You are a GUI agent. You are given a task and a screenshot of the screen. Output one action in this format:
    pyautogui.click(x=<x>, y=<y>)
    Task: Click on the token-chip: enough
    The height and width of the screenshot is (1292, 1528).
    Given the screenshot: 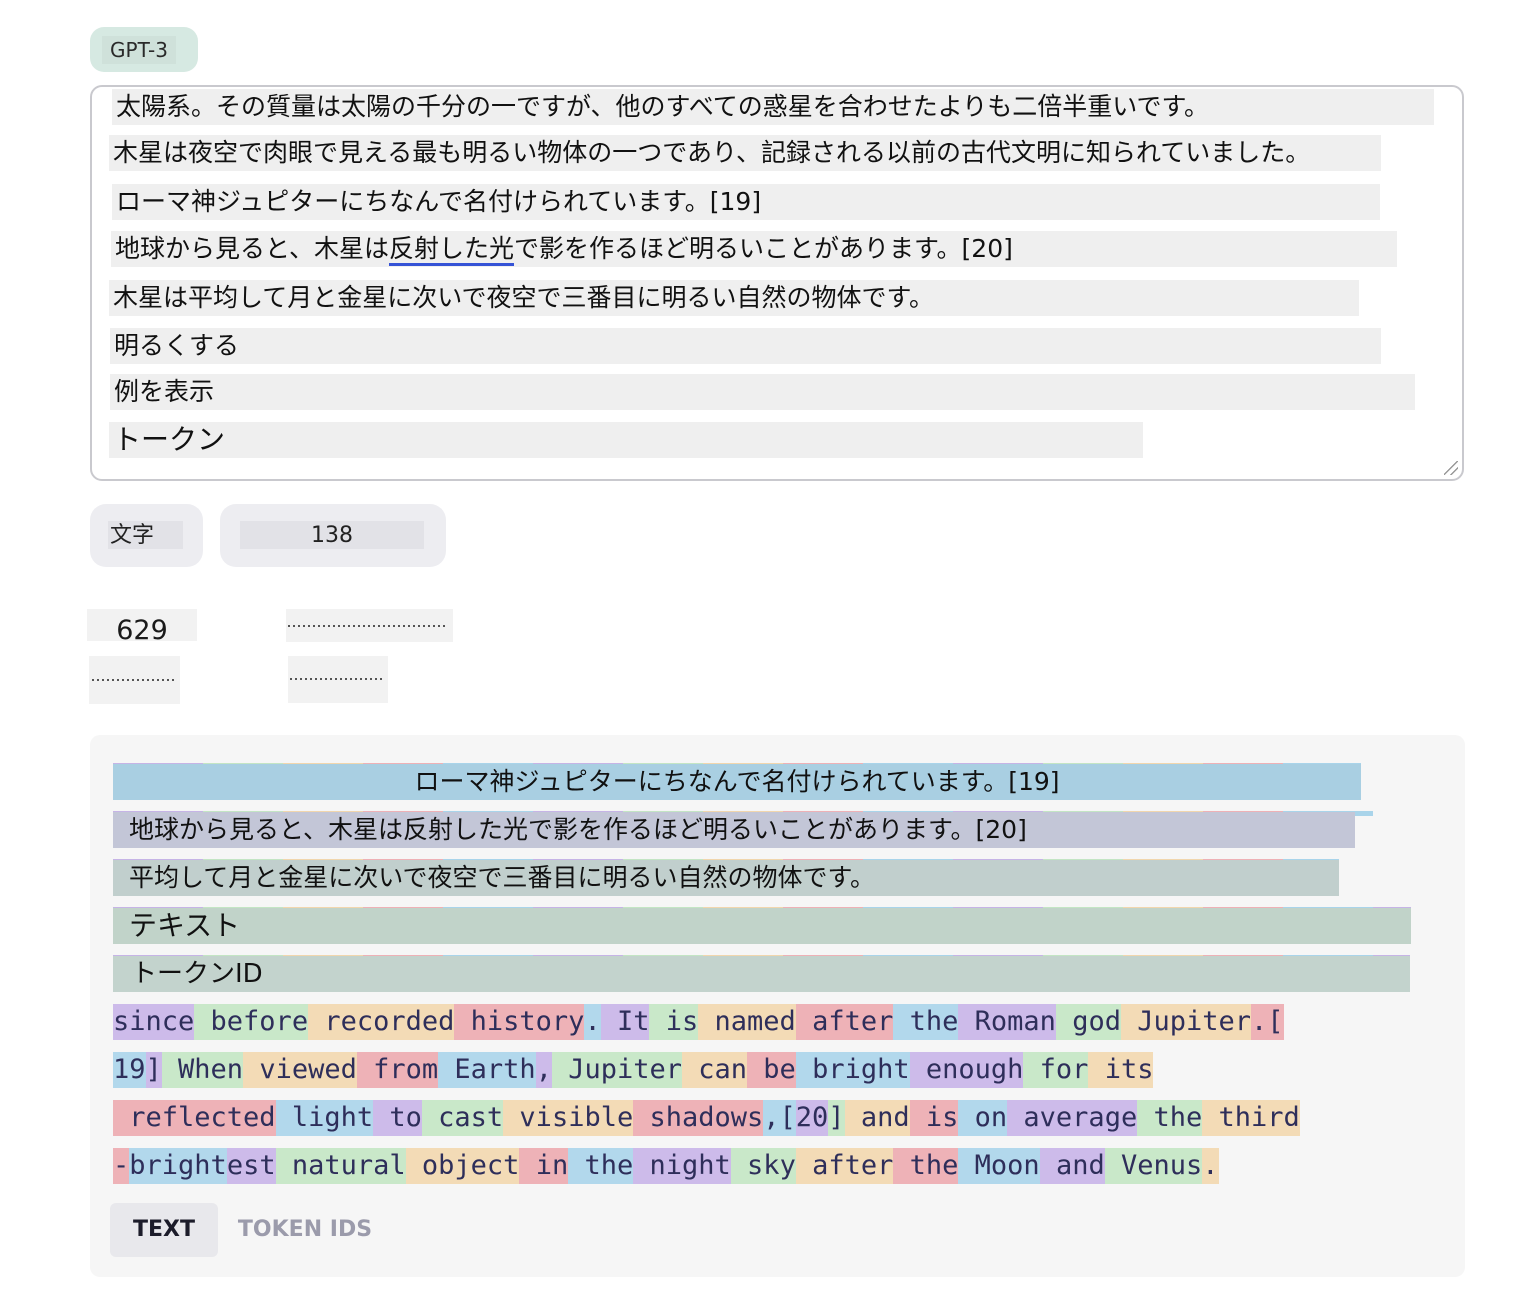 What is the action you would take?
    pyautogui.click(x=966, y=1070)
    